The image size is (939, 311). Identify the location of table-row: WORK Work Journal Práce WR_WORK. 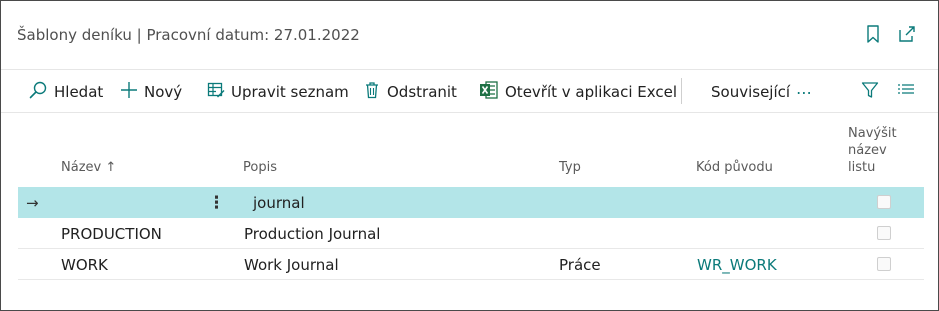
(471, 264).